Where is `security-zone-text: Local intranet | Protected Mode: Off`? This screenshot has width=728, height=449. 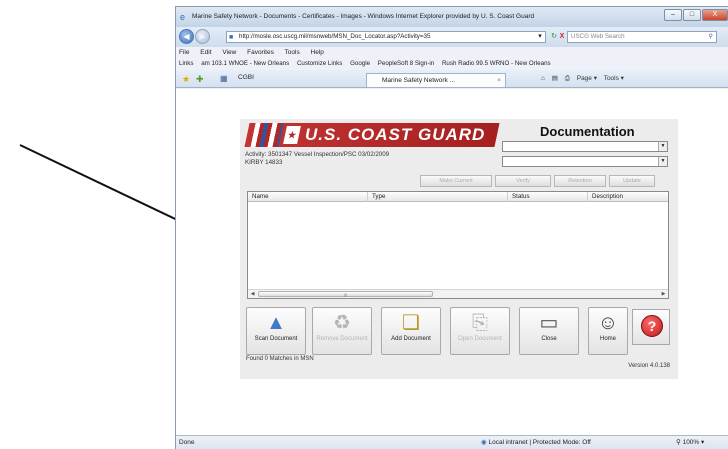
security-zone-text: Local intranet | Protected Mode: Off is located at coordinates (539, 442).